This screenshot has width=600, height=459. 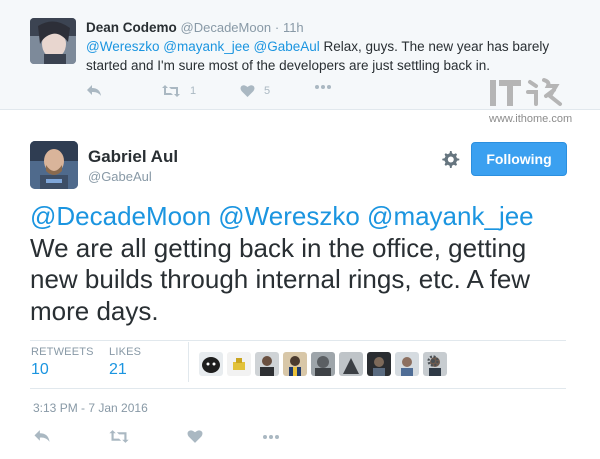 What do you see at coordinates (531, 119) in the screenshot?
I see `watermark-url: www.ithome.com` at bounding box center [531, 119].